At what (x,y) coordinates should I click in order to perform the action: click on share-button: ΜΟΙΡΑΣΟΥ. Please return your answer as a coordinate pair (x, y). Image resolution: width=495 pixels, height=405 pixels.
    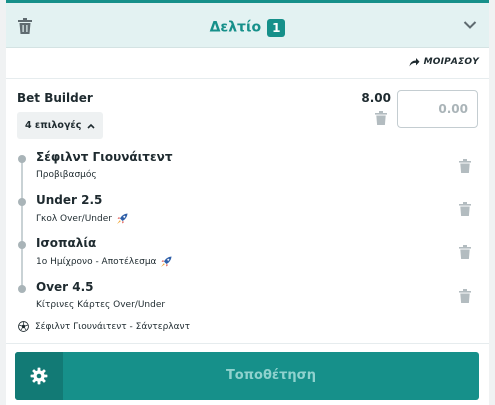
    Looking at the image, I should click on (444, 62).